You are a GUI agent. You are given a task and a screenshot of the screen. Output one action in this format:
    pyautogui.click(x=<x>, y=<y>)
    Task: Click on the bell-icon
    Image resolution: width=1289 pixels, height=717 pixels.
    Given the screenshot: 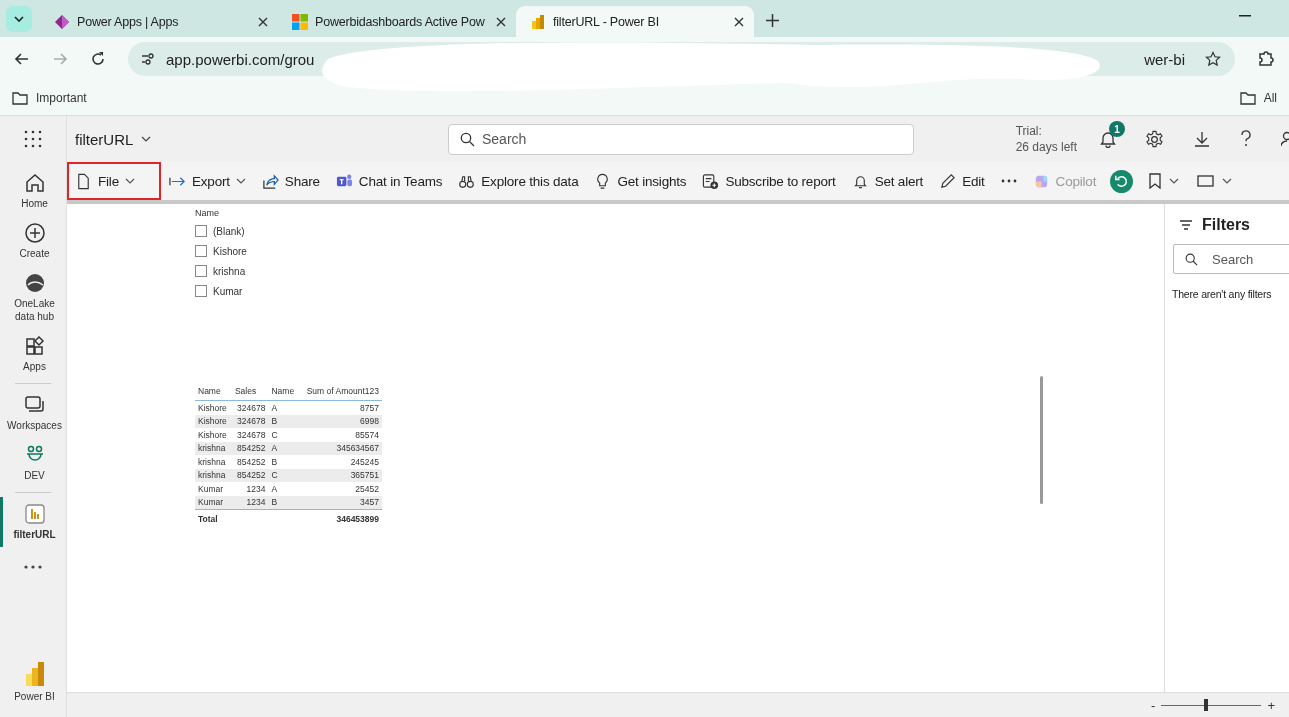 What is the action you would take?
    pyautogui.click(x=1108, y=139)
    